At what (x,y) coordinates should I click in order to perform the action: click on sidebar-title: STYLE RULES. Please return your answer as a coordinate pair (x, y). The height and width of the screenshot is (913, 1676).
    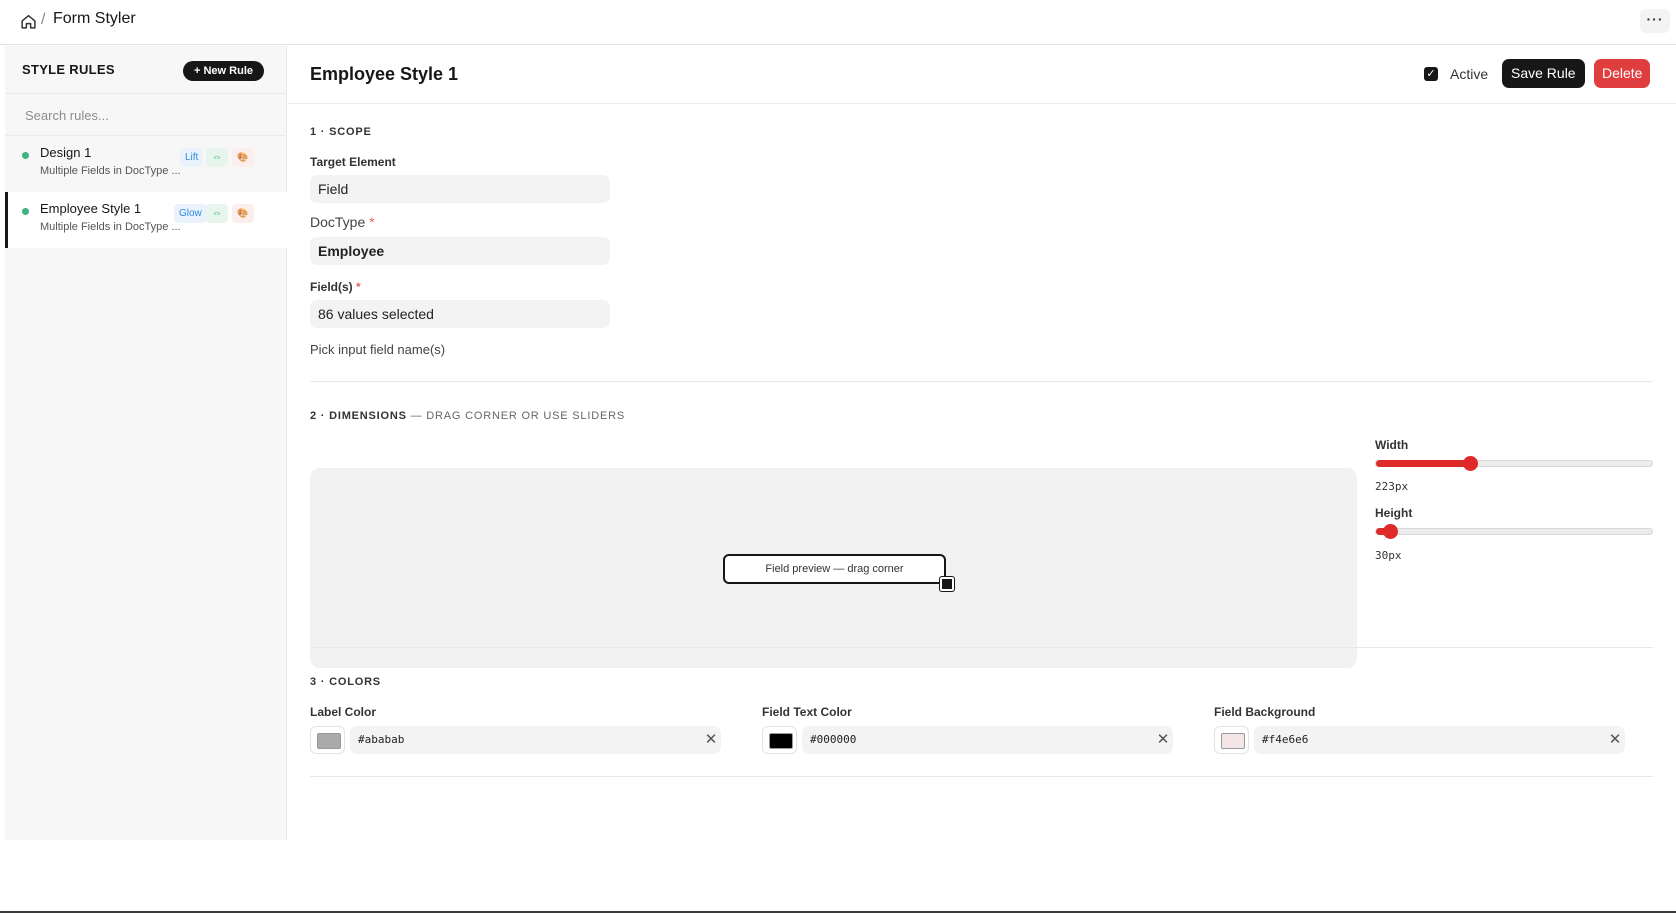
    Looking at the image, I should click on (68, 69).